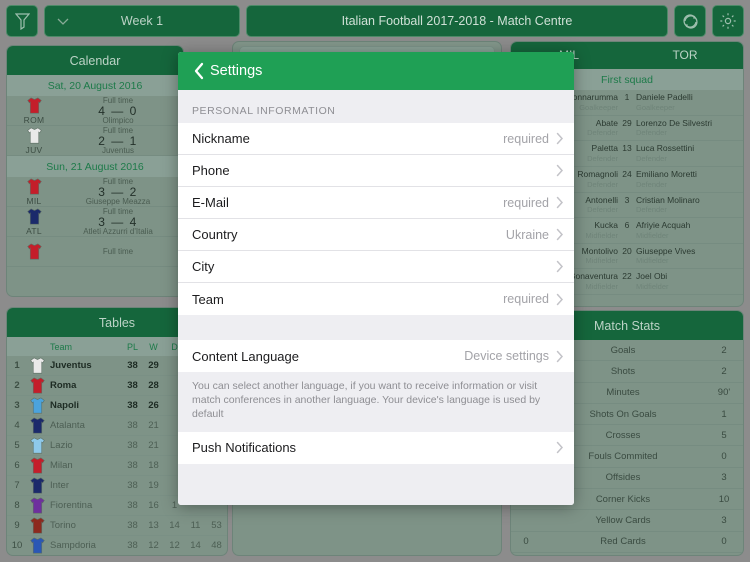  What do you see at coordinates (376, 139) in the screenshot?
I see `settings-row-nickname: Nickname required` at bounding box center [376, 139].